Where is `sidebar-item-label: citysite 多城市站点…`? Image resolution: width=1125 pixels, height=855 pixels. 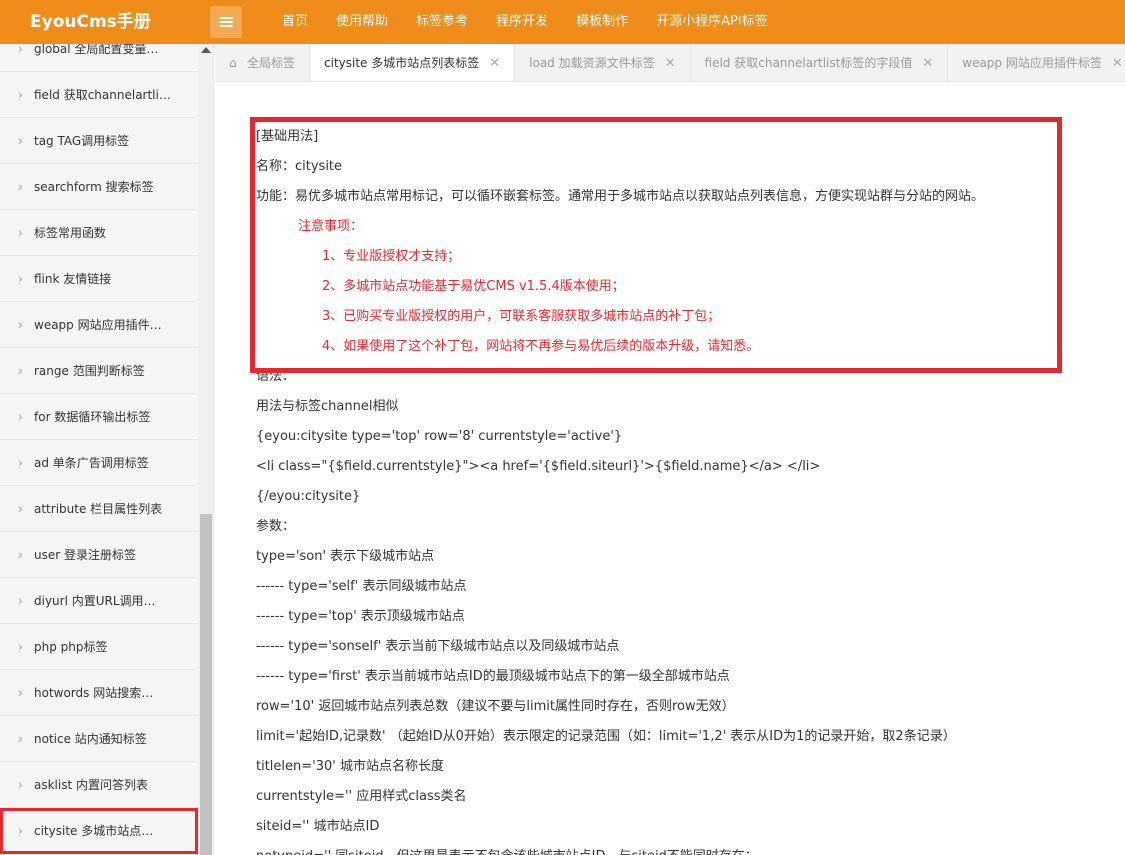
sidebar-item-label: citysite 多城市站点… is located at coordinates (94, 831).